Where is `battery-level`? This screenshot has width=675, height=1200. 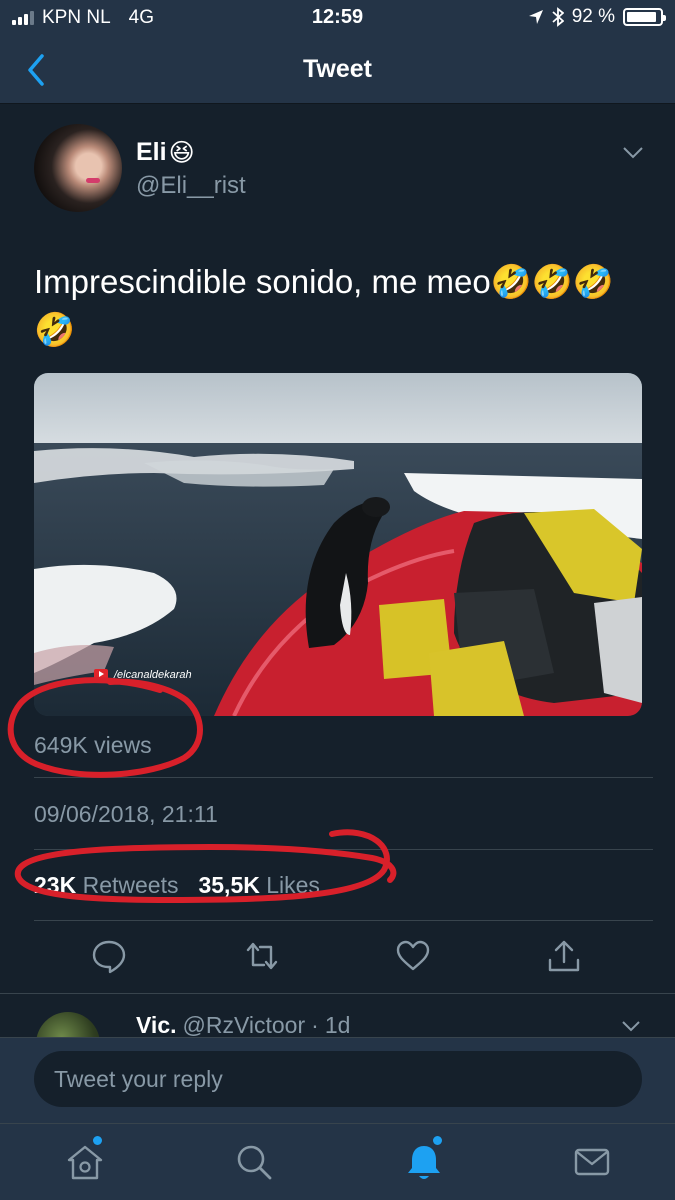
battery-level is located at coordinates (642, 17).